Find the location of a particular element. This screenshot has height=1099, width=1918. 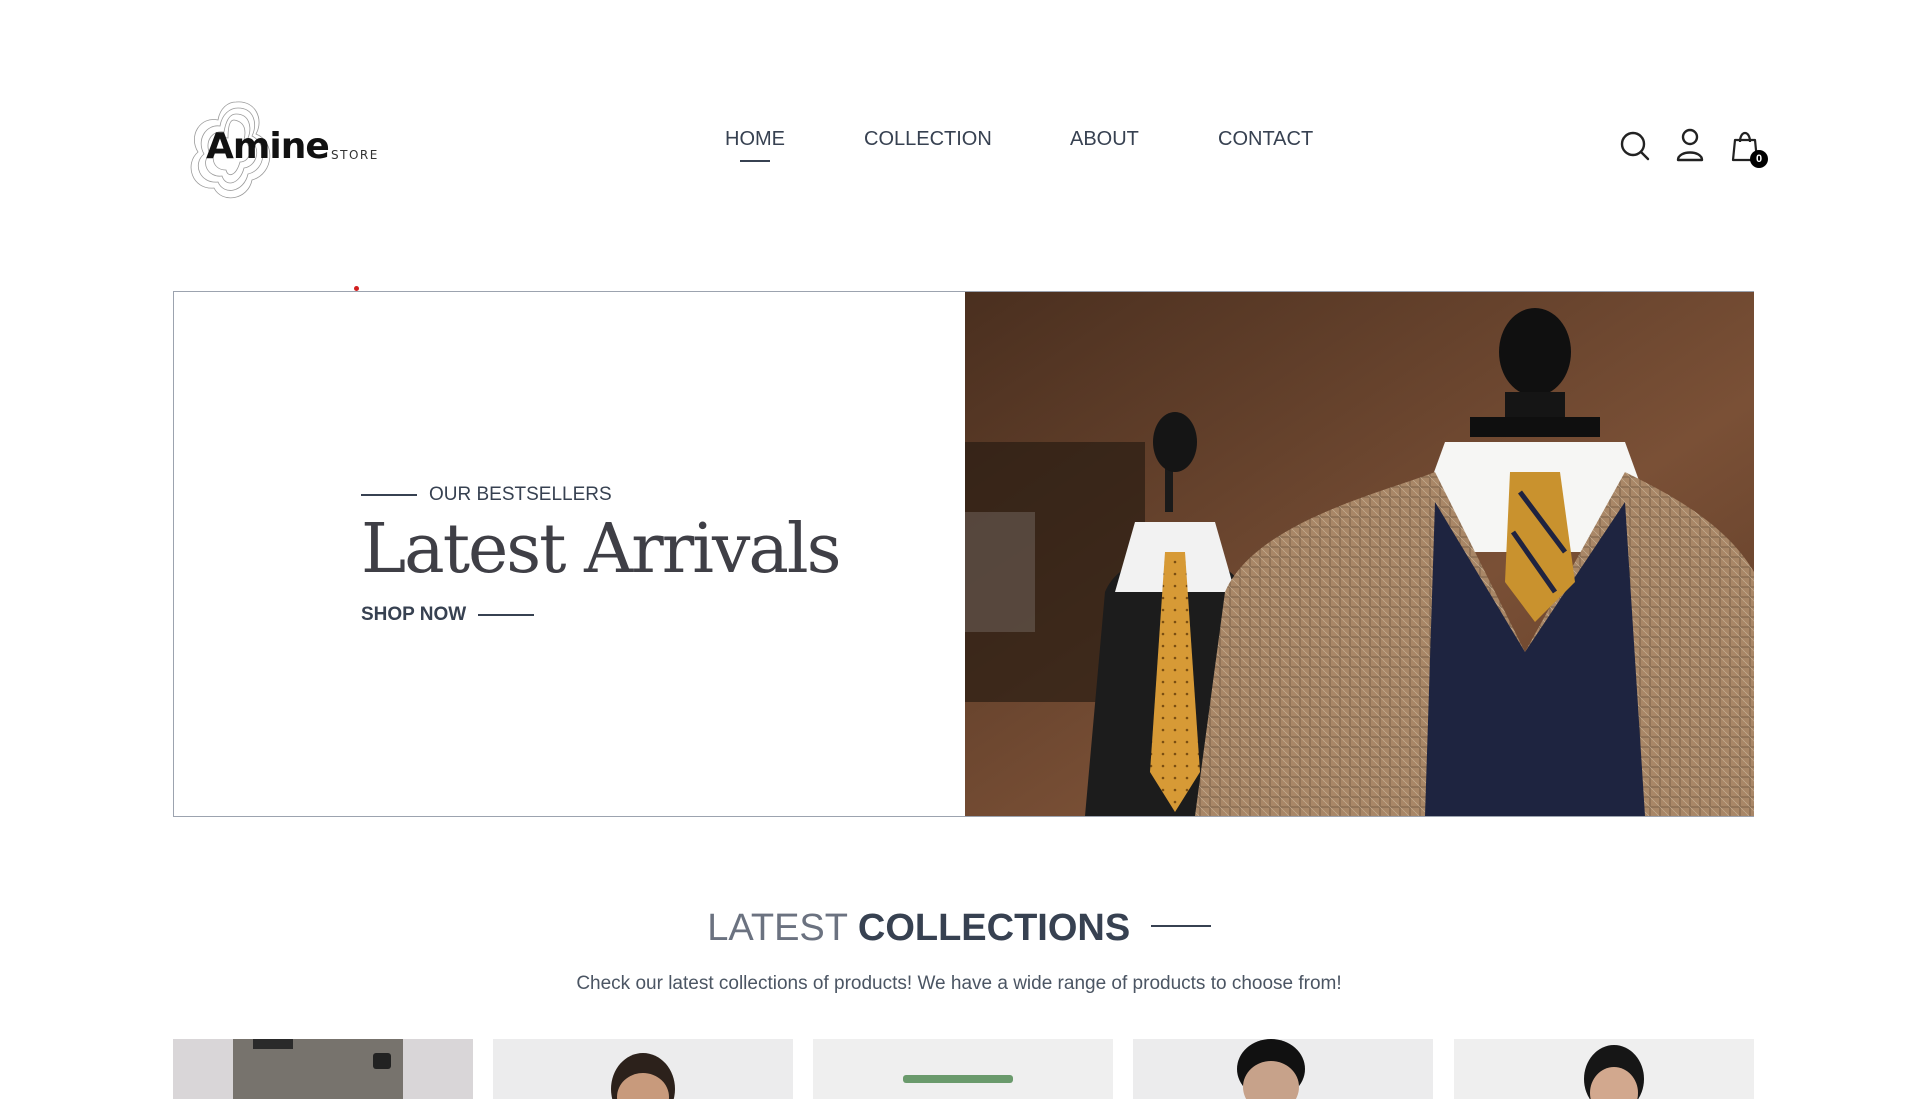

cart-count-badge: 0 is located at coordinates (1759, 159).